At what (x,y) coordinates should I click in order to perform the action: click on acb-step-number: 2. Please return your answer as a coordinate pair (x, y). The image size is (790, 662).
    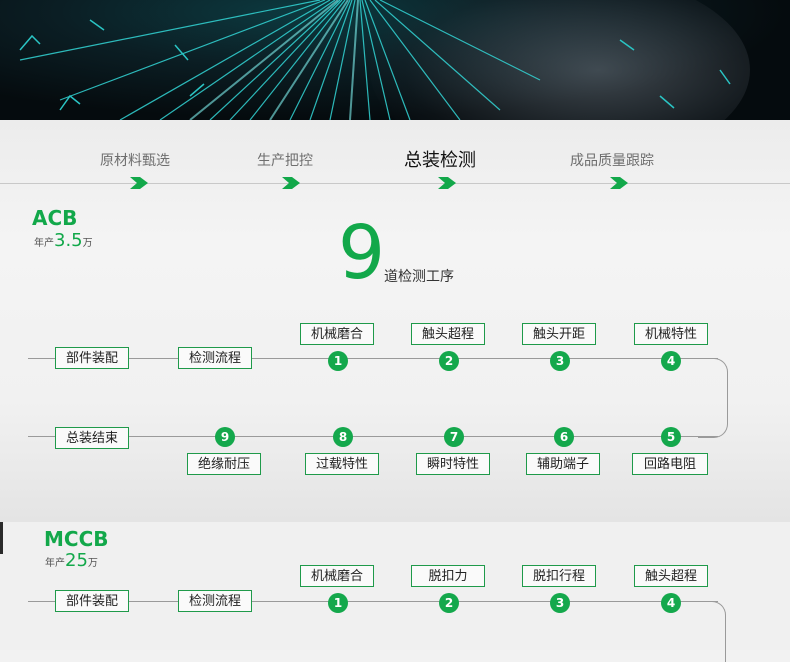
    Looking at the image, I should click on (449, 361).